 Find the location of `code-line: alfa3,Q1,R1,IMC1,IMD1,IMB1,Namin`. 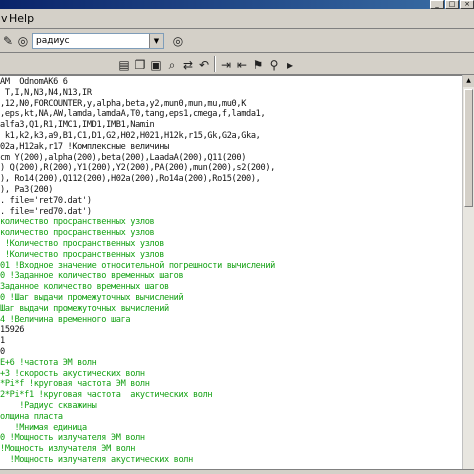

code-line: alfa3,Q1,R1,IMC1,IMD1,IMB1,Namin is located at coordinates (77, 125).